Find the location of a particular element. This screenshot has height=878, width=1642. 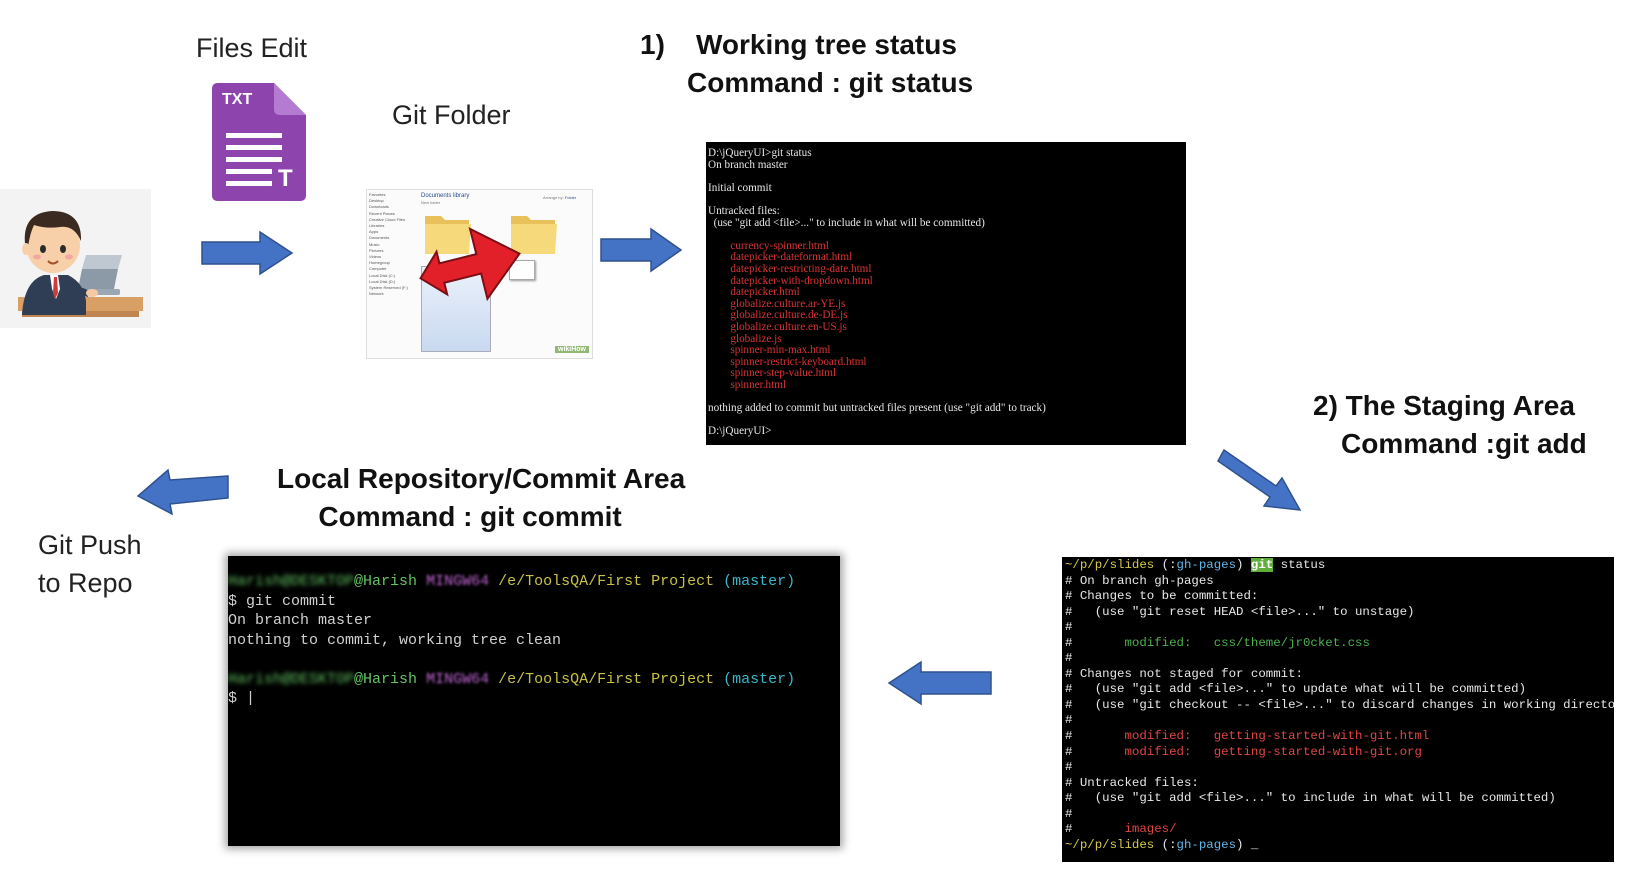

output-line: nothing to commit, working tree clean is located at coordinates (395, 640).